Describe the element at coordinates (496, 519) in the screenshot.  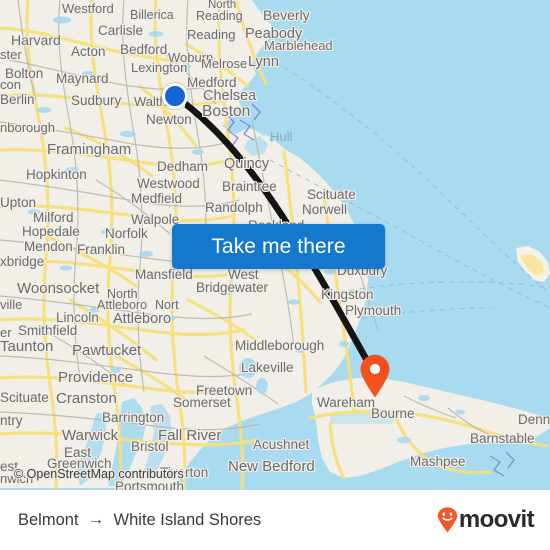
I see `moovit-wordmark: moovit` at that location.